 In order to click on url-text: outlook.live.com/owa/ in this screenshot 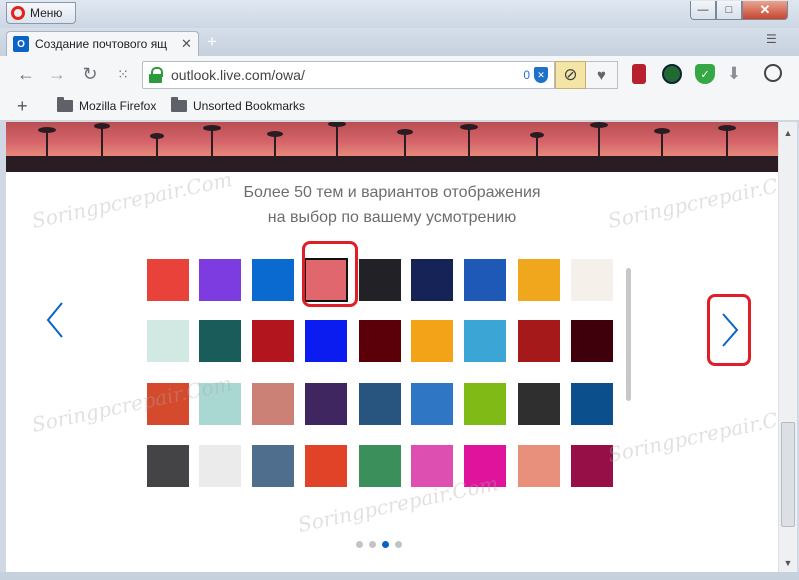, I will do `click(347, 75)`.